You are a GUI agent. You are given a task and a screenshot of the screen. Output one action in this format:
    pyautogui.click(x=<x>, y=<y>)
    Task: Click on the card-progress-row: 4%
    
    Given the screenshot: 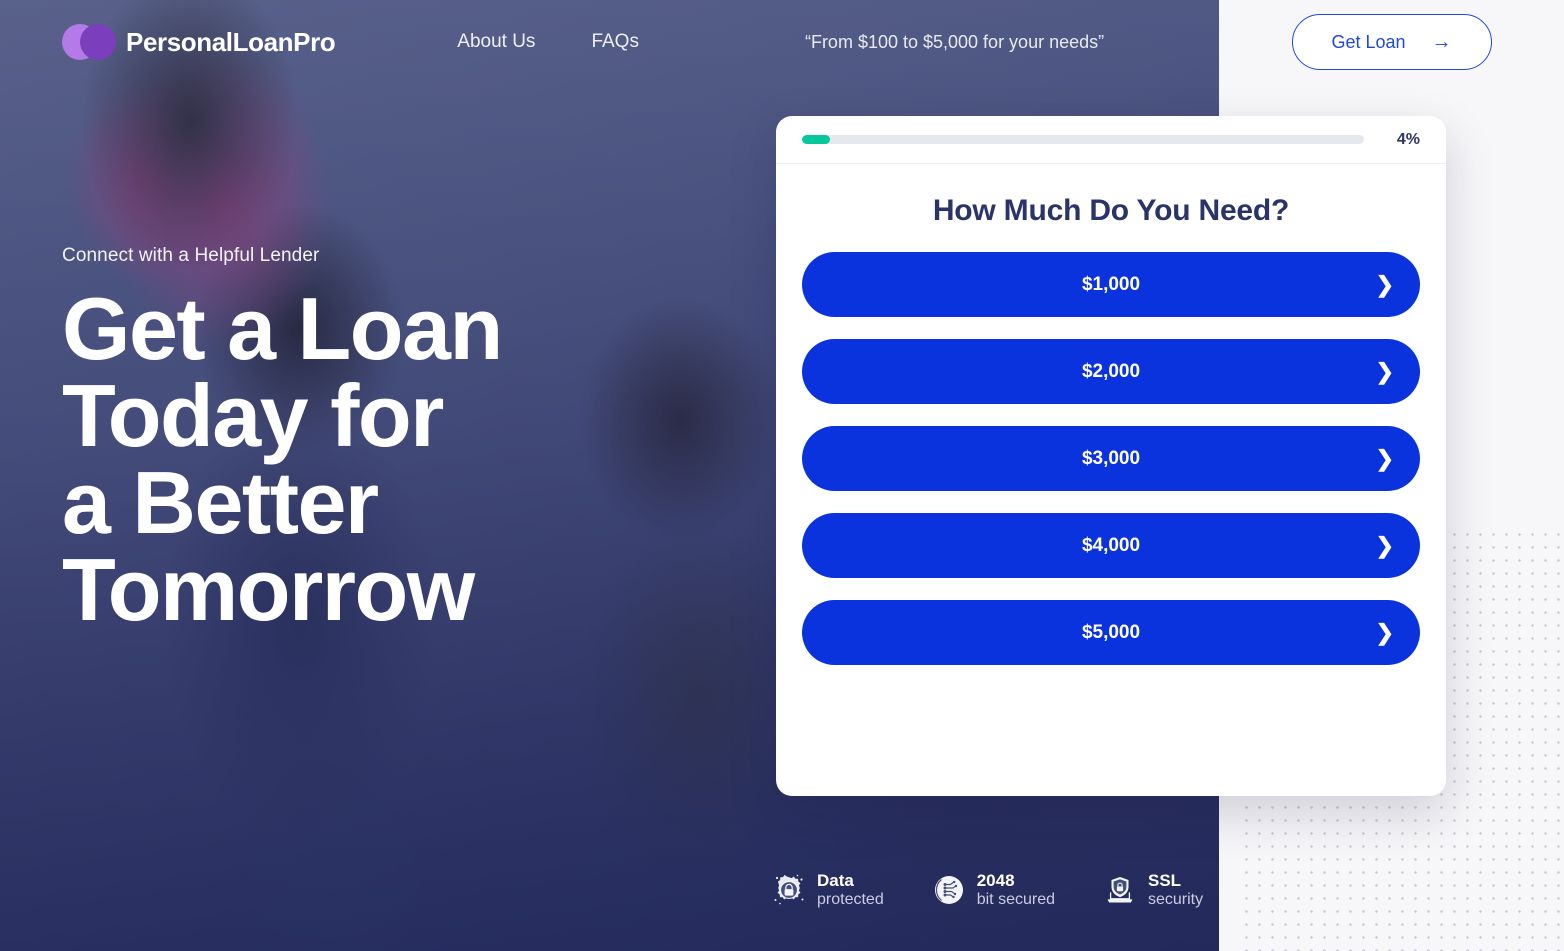 What is the action you would take?
    pyautogui.click(x=1111, y=140)
    